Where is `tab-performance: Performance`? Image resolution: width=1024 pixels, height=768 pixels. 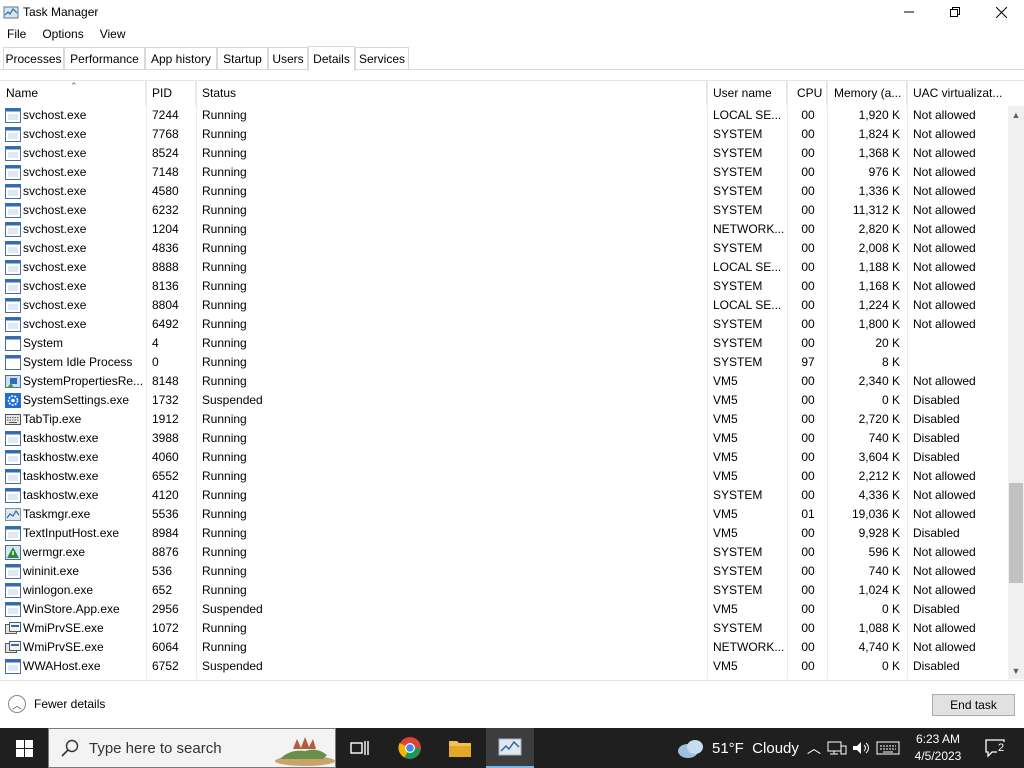 tab-performance: Performance is located at coordinates (104, 58).